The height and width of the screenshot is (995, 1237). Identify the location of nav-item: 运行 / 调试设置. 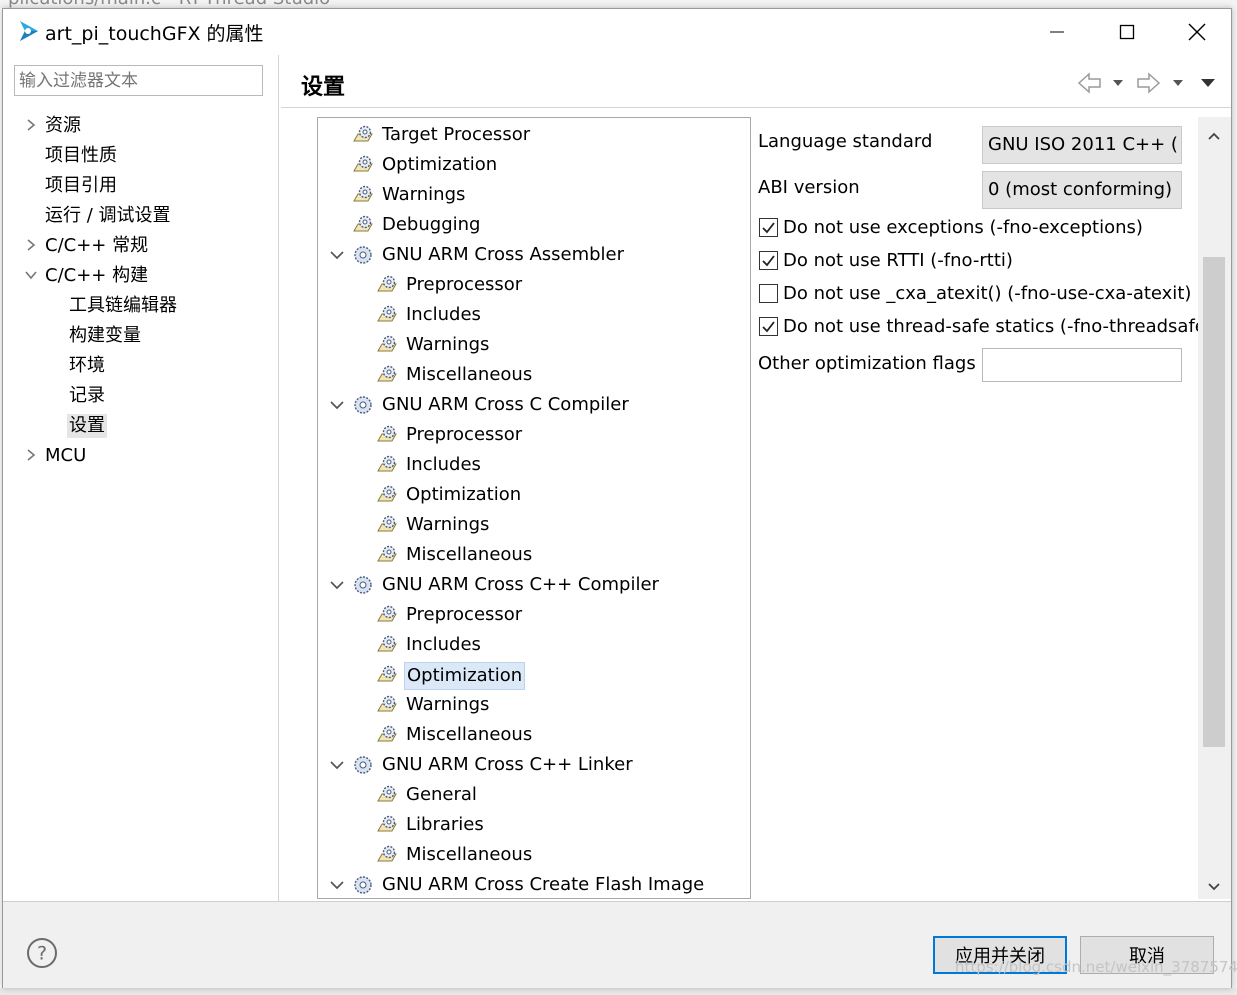
(141, 216).